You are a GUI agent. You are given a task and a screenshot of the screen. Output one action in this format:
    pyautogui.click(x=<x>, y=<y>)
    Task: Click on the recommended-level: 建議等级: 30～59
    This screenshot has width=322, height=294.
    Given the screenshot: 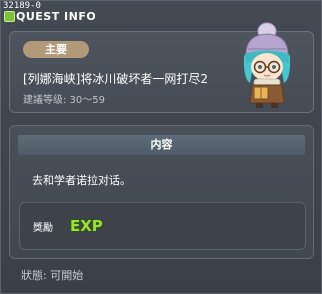 What is the action you would take?
    pyautogui.click(x=64, y=100)
    